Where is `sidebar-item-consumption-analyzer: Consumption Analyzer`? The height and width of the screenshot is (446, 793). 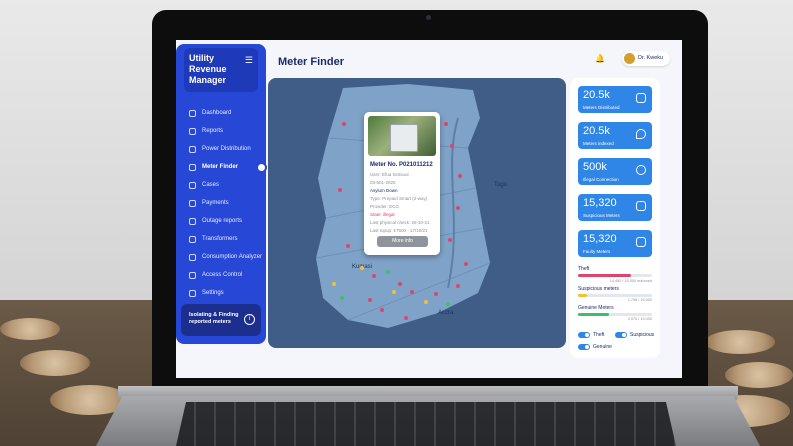
sidebar-item-consumption-analyzer: Consumption Analyzer is located at coordinates (221, 257).